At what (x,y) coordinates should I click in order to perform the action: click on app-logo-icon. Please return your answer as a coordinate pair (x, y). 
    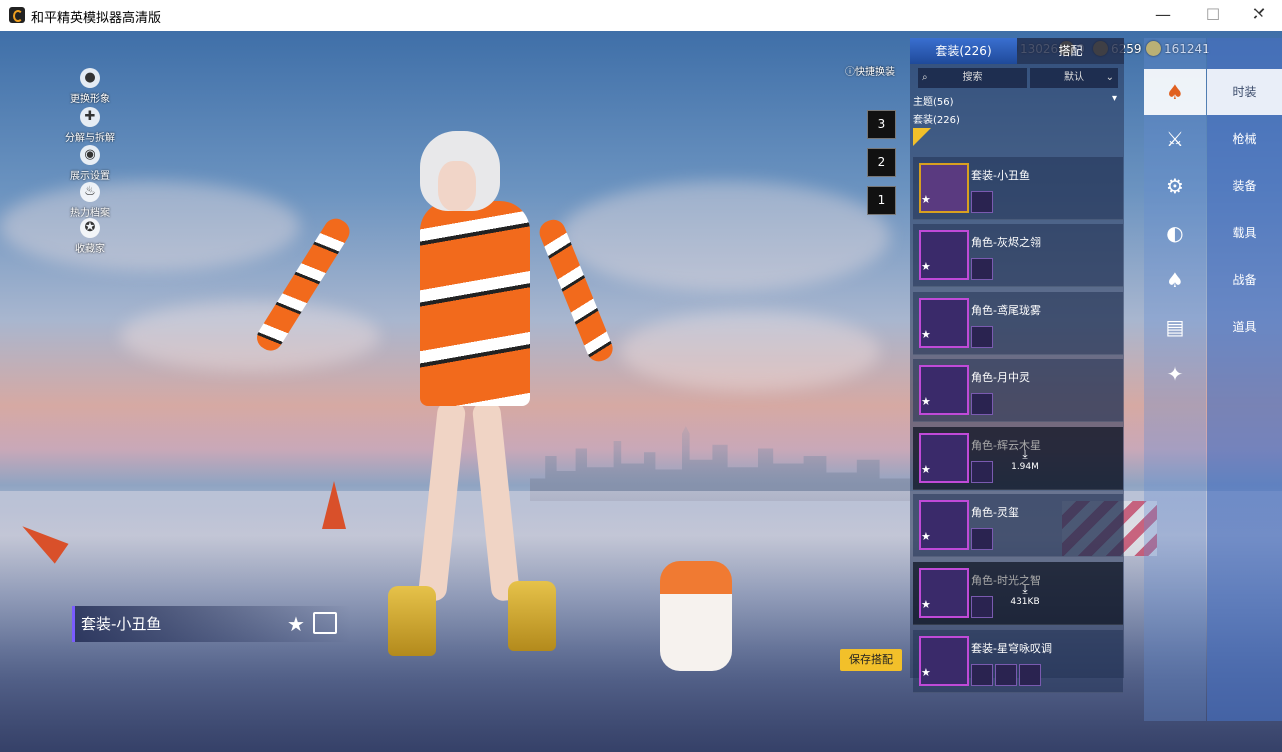
    Looking at the image, I should click on (17, 15).